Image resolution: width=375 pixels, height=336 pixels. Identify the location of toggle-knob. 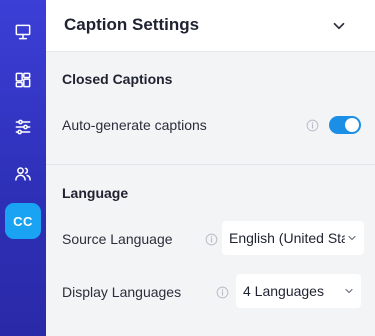
(352, 125).